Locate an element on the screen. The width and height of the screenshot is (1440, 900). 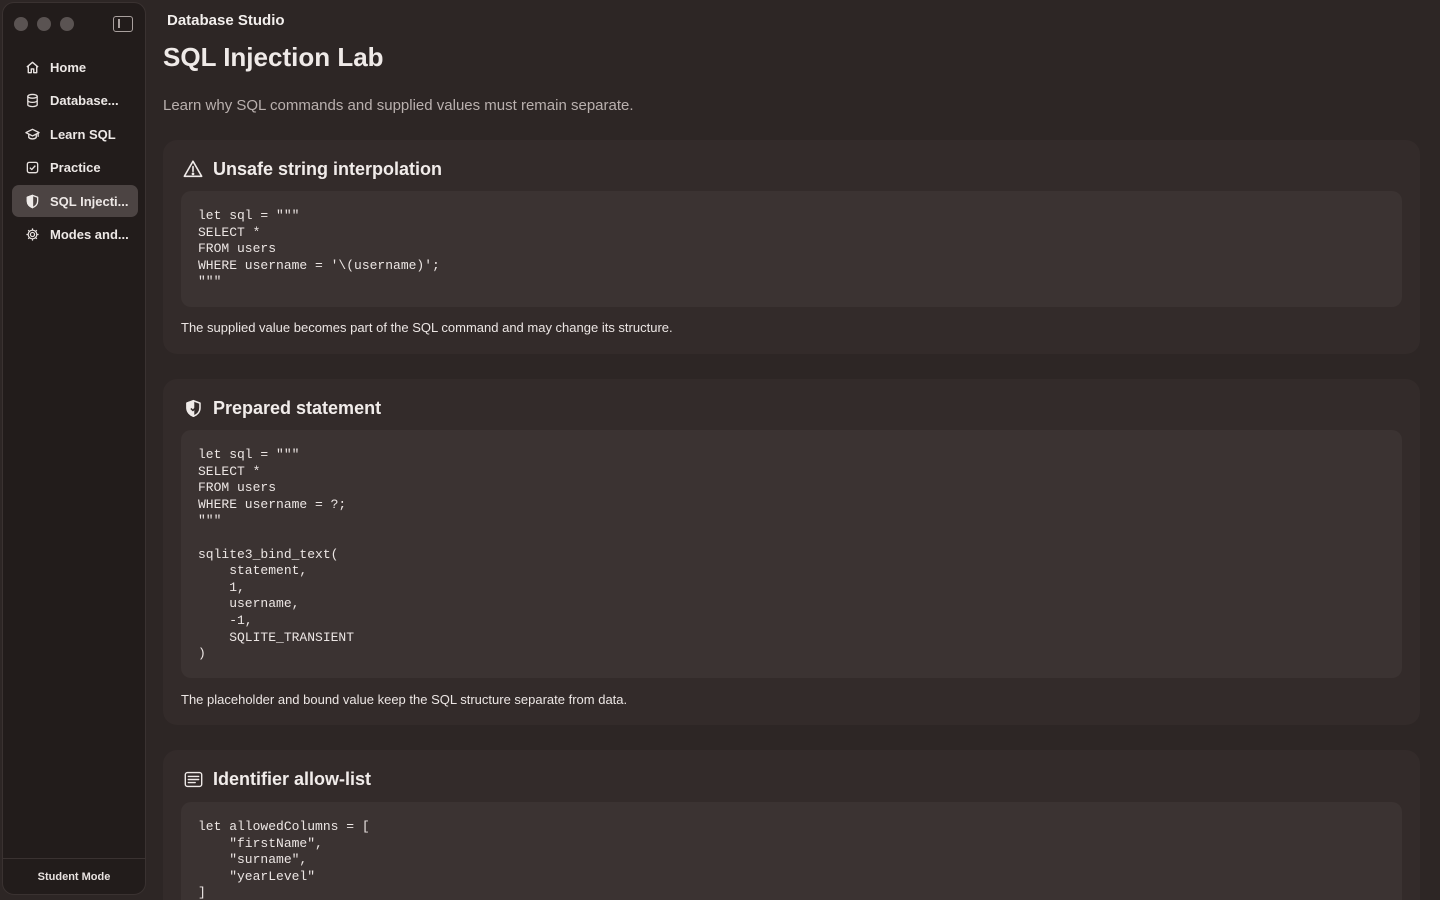
sidebar-item-home: Home is located at coordinates (75, 67).